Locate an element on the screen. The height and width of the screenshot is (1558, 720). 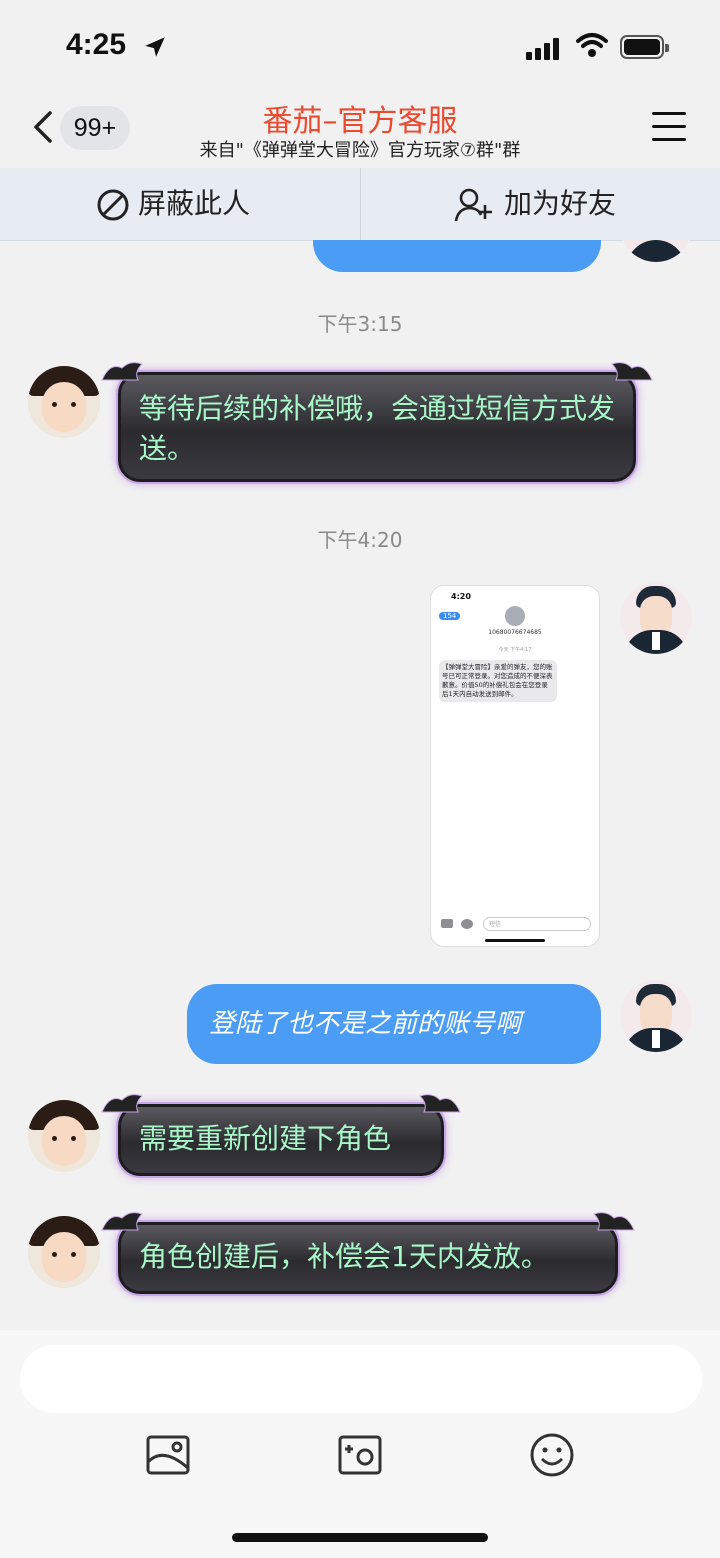
block-user-button: 屏蔽此人 is located at coordinates (173, 204).